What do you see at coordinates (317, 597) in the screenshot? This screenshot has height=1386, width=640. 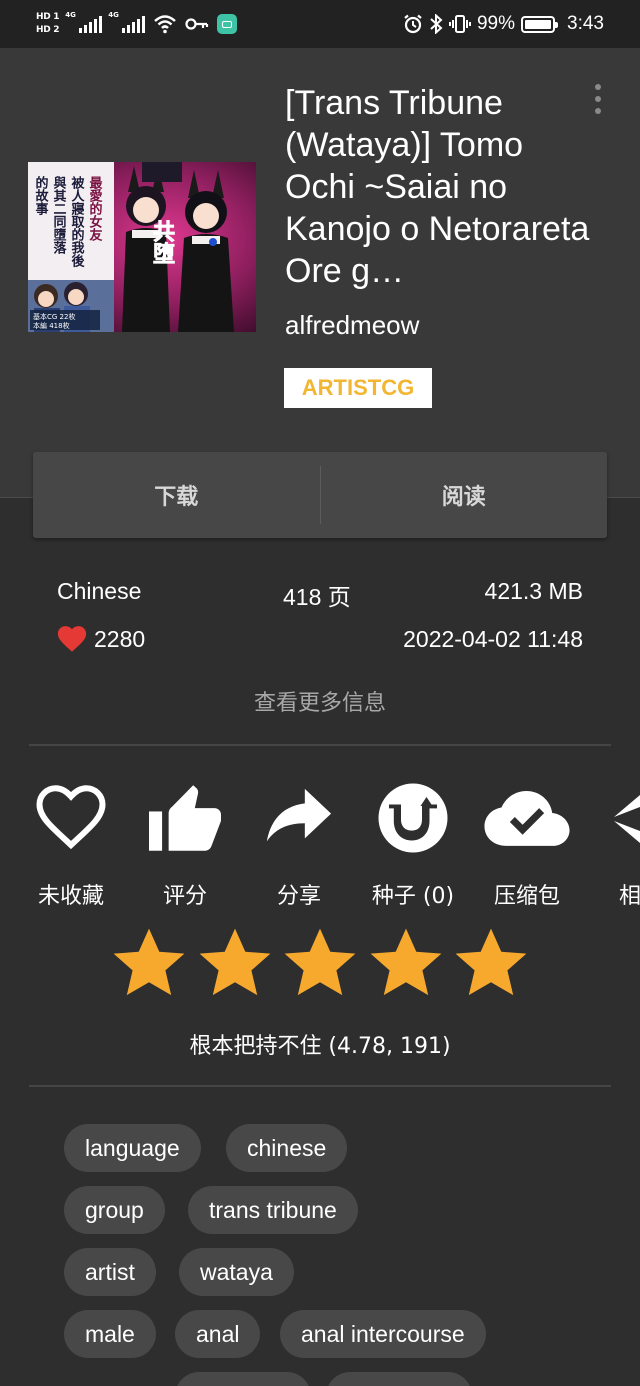 I see `pages-value: 418 页` at bounding box center [317, 597].